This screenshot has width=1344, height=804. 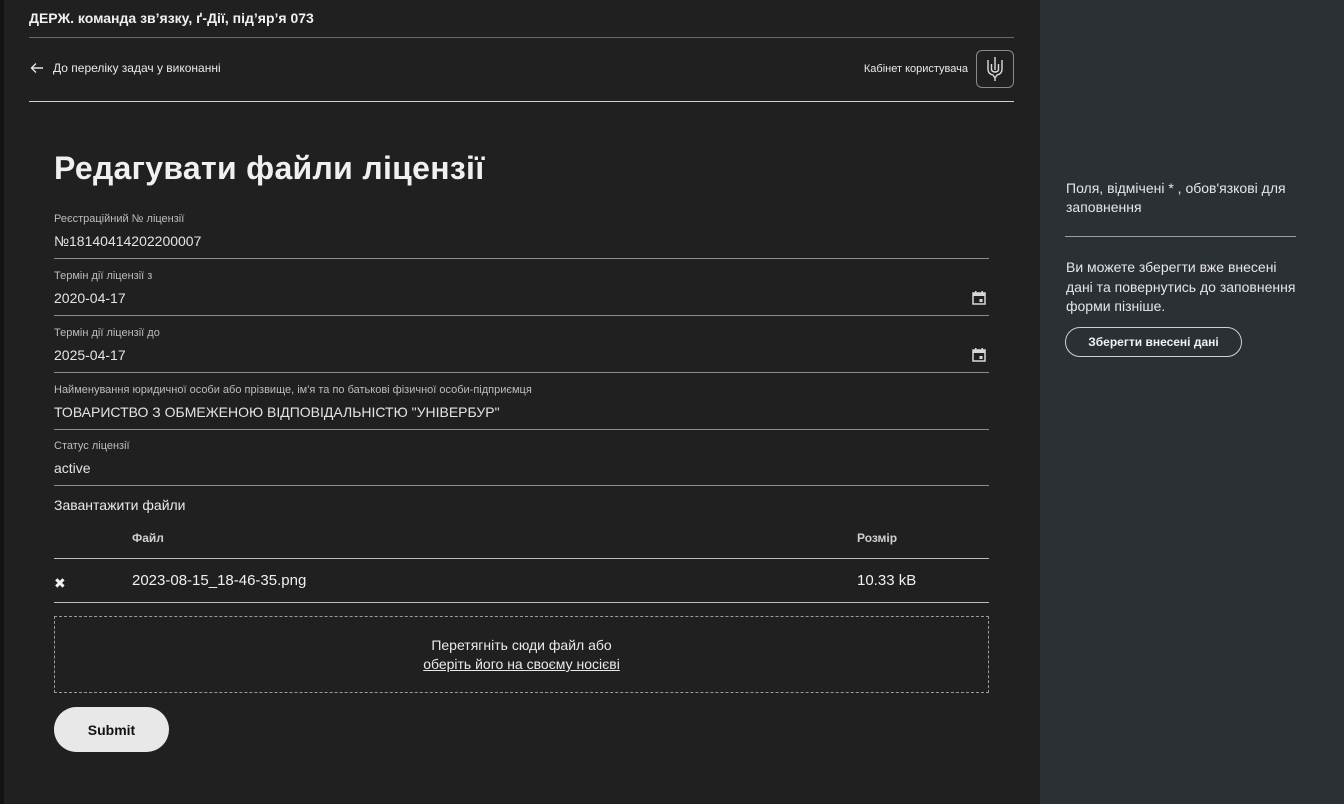 What do you see at coordinates (92, 446) in the screenshot?
I see `field-label: Статус ліцензії` at bounding box center [92, 446].